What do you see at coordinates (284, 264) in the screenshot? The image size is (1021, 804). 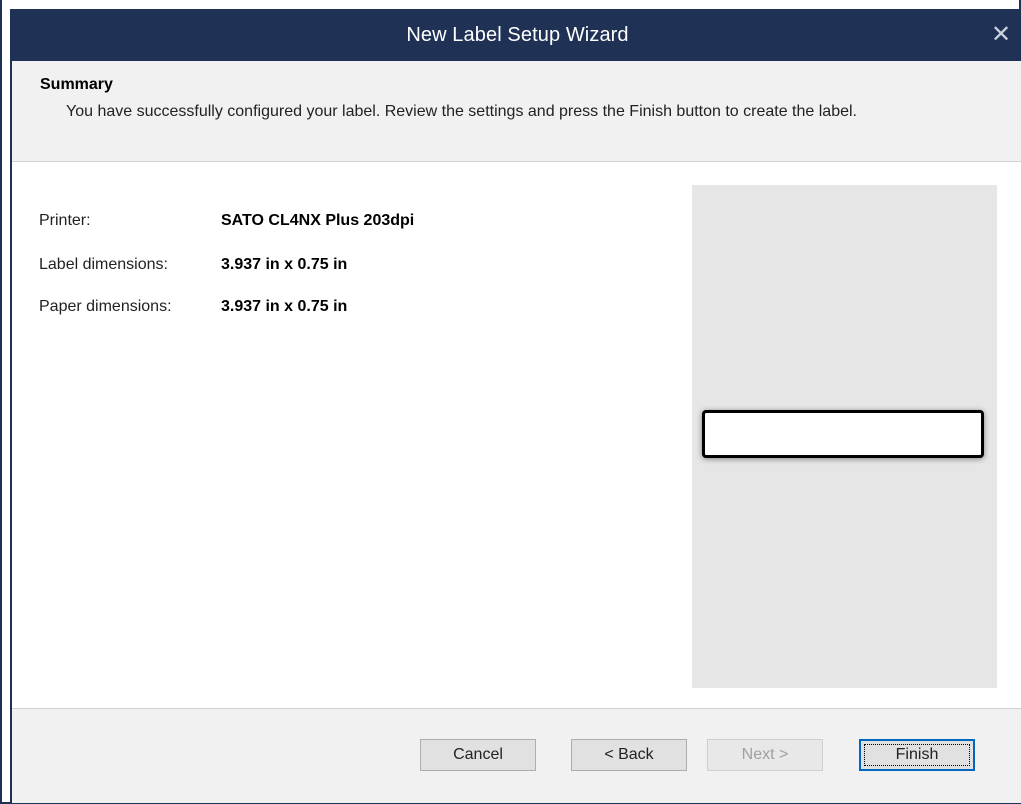 I see `label-dimensions-value: 3.937 in x 0.75 in` at bounding box center [284, 264].